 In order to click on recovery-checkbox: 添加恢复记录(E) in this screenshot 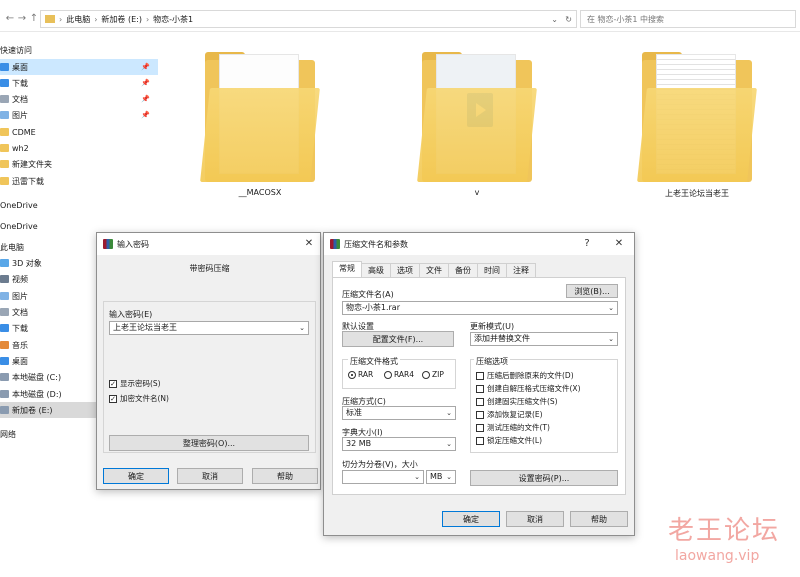, I will do `click(509, 414)`.